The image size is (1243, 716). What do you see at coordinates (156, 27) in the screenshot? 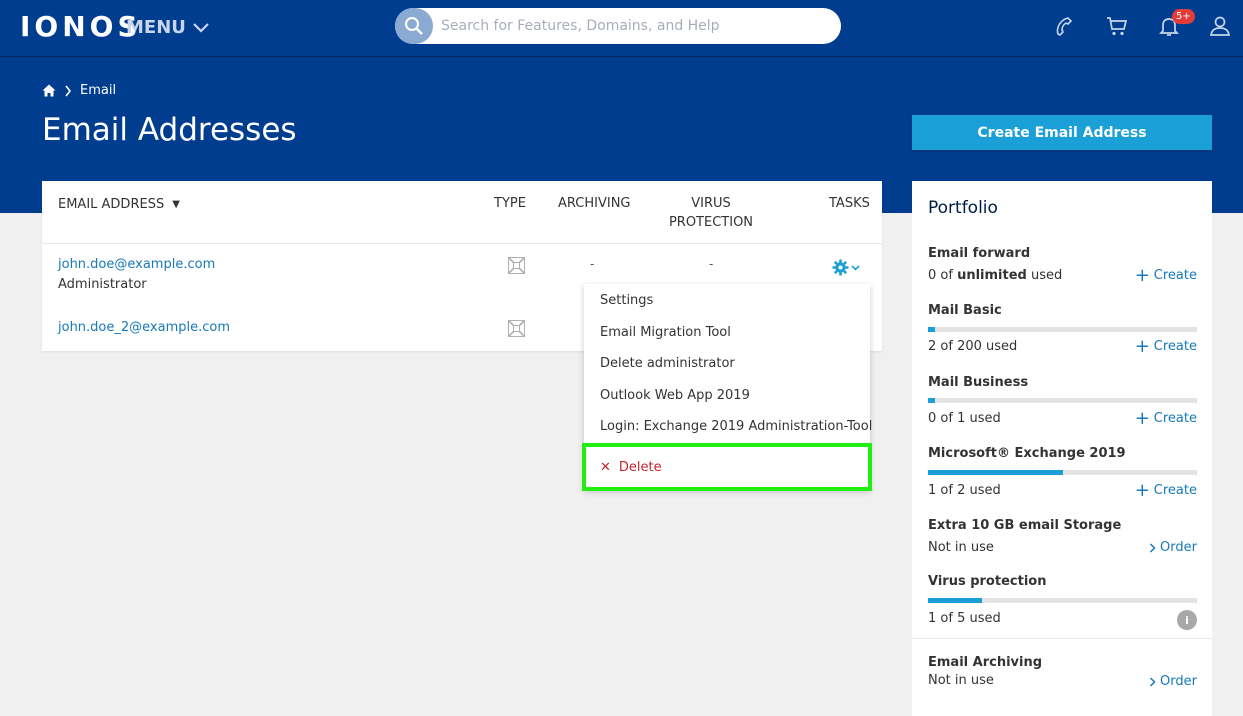
I see `menu-label: MENU` at bounding box center [156, 27].